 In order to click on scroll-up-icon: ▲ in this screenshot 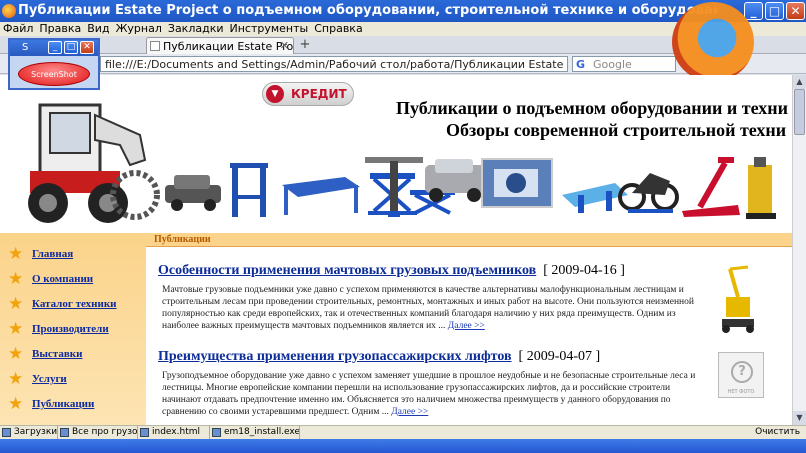, I will do `click(799, 82)`.